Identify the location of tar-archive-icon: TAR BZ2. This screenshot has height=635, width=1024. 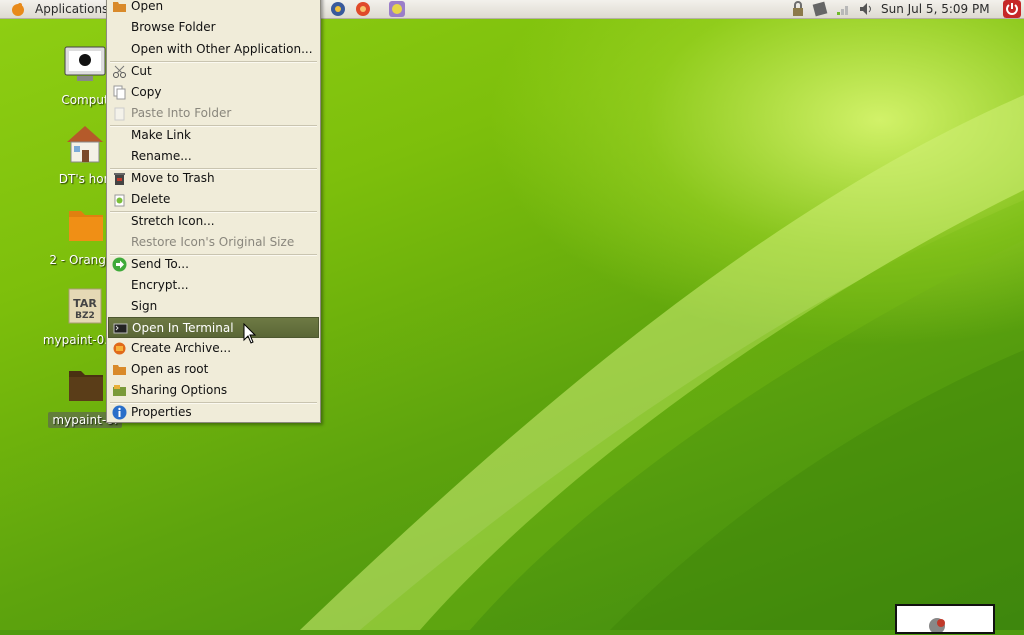
(85, 306).